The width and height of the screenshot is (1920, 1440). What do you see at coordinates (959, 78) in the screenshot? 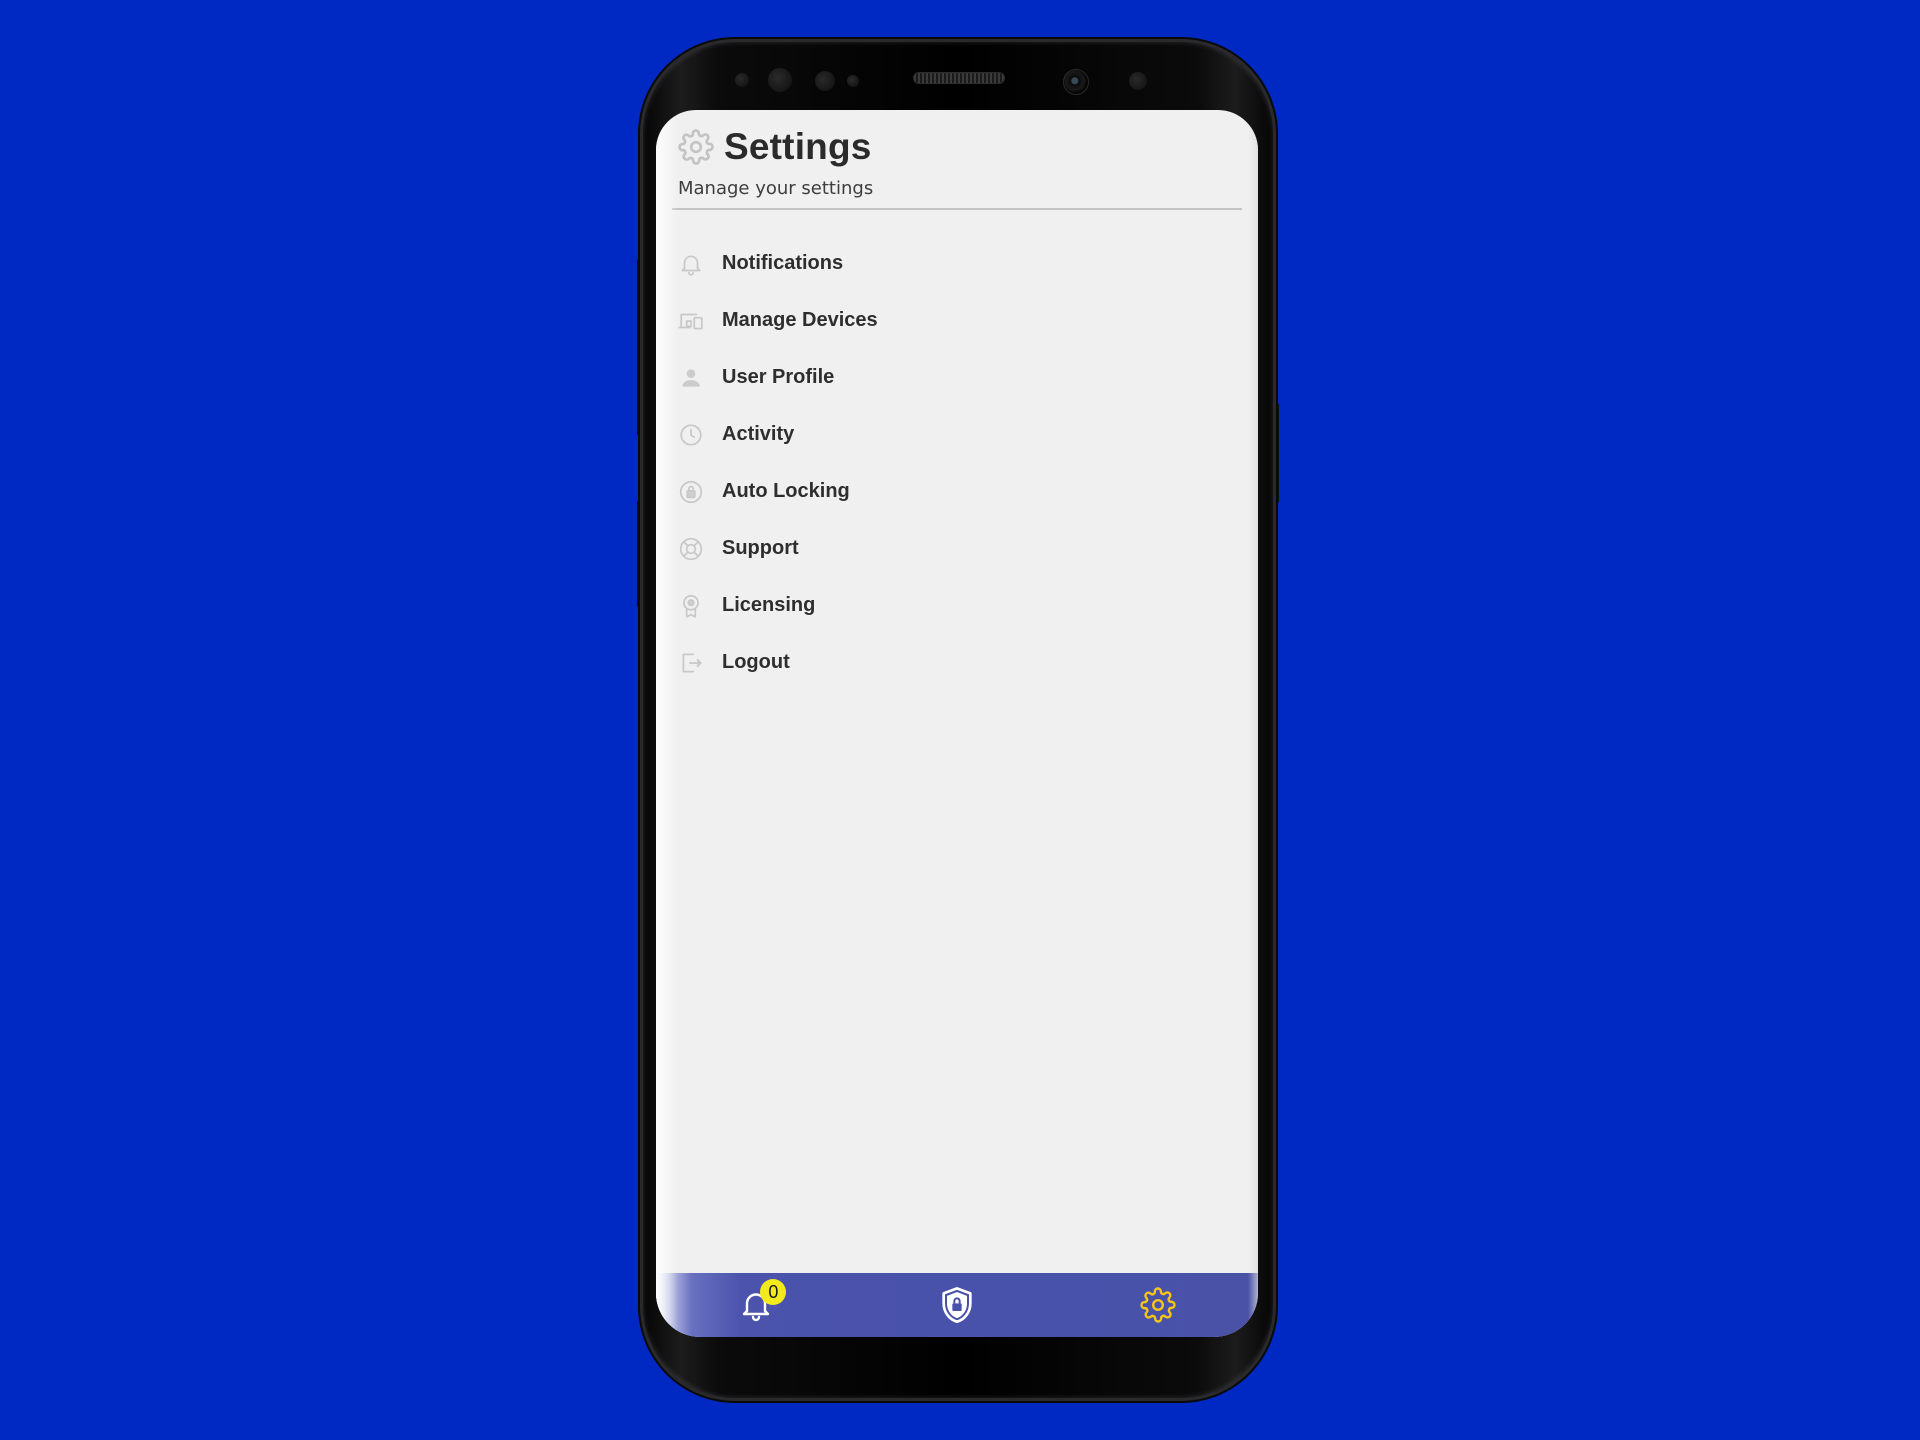
I see `earpiece-speaker` at bounding box center [959, 78].